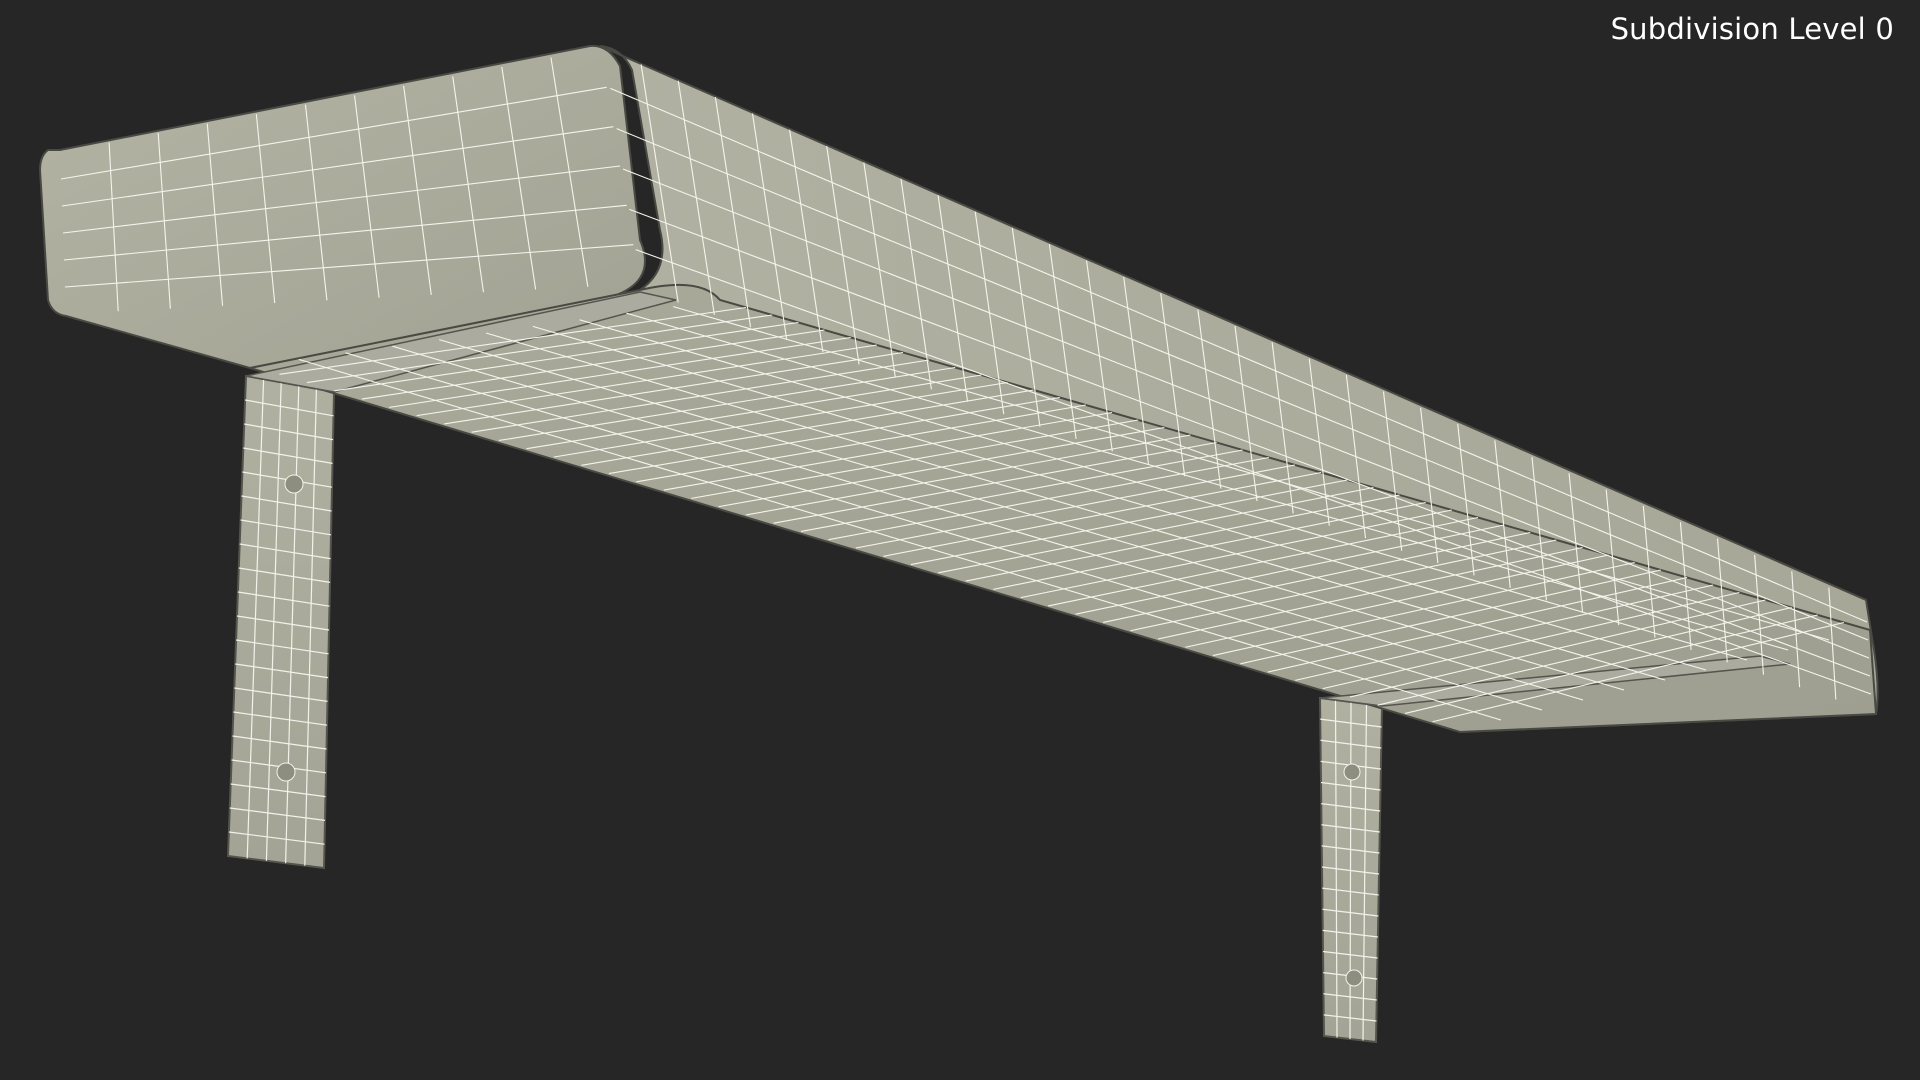 The image size is (1920, 1080). I want to click on subdivision-level-label: Subdivision Level 0, so click(1752, 29).